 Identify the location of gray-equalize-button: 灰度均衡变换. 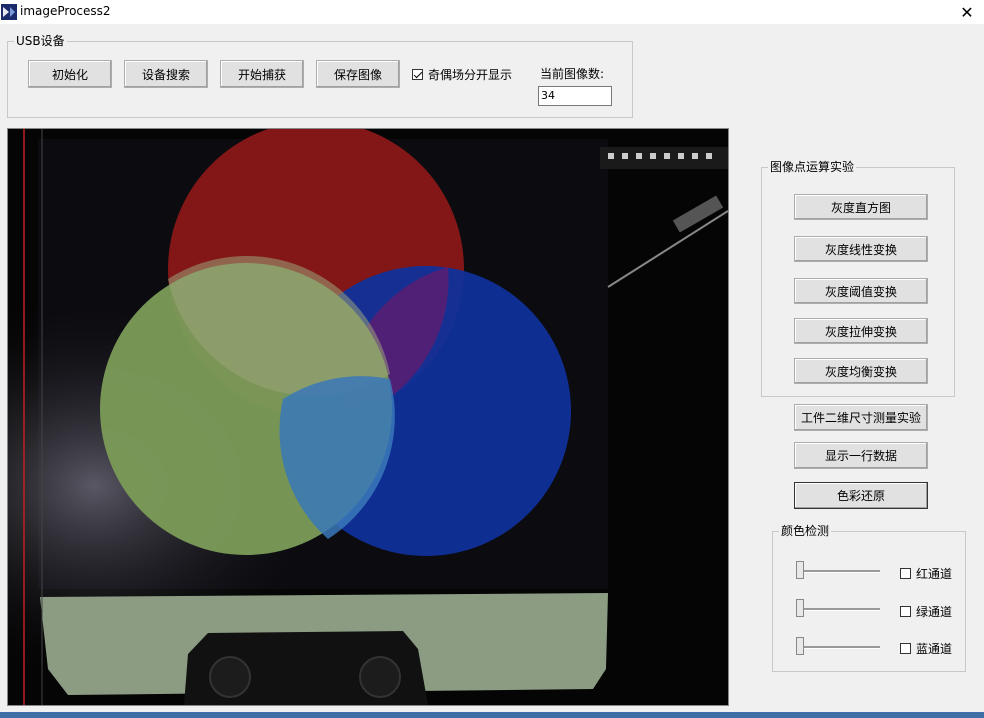
(861, 371).